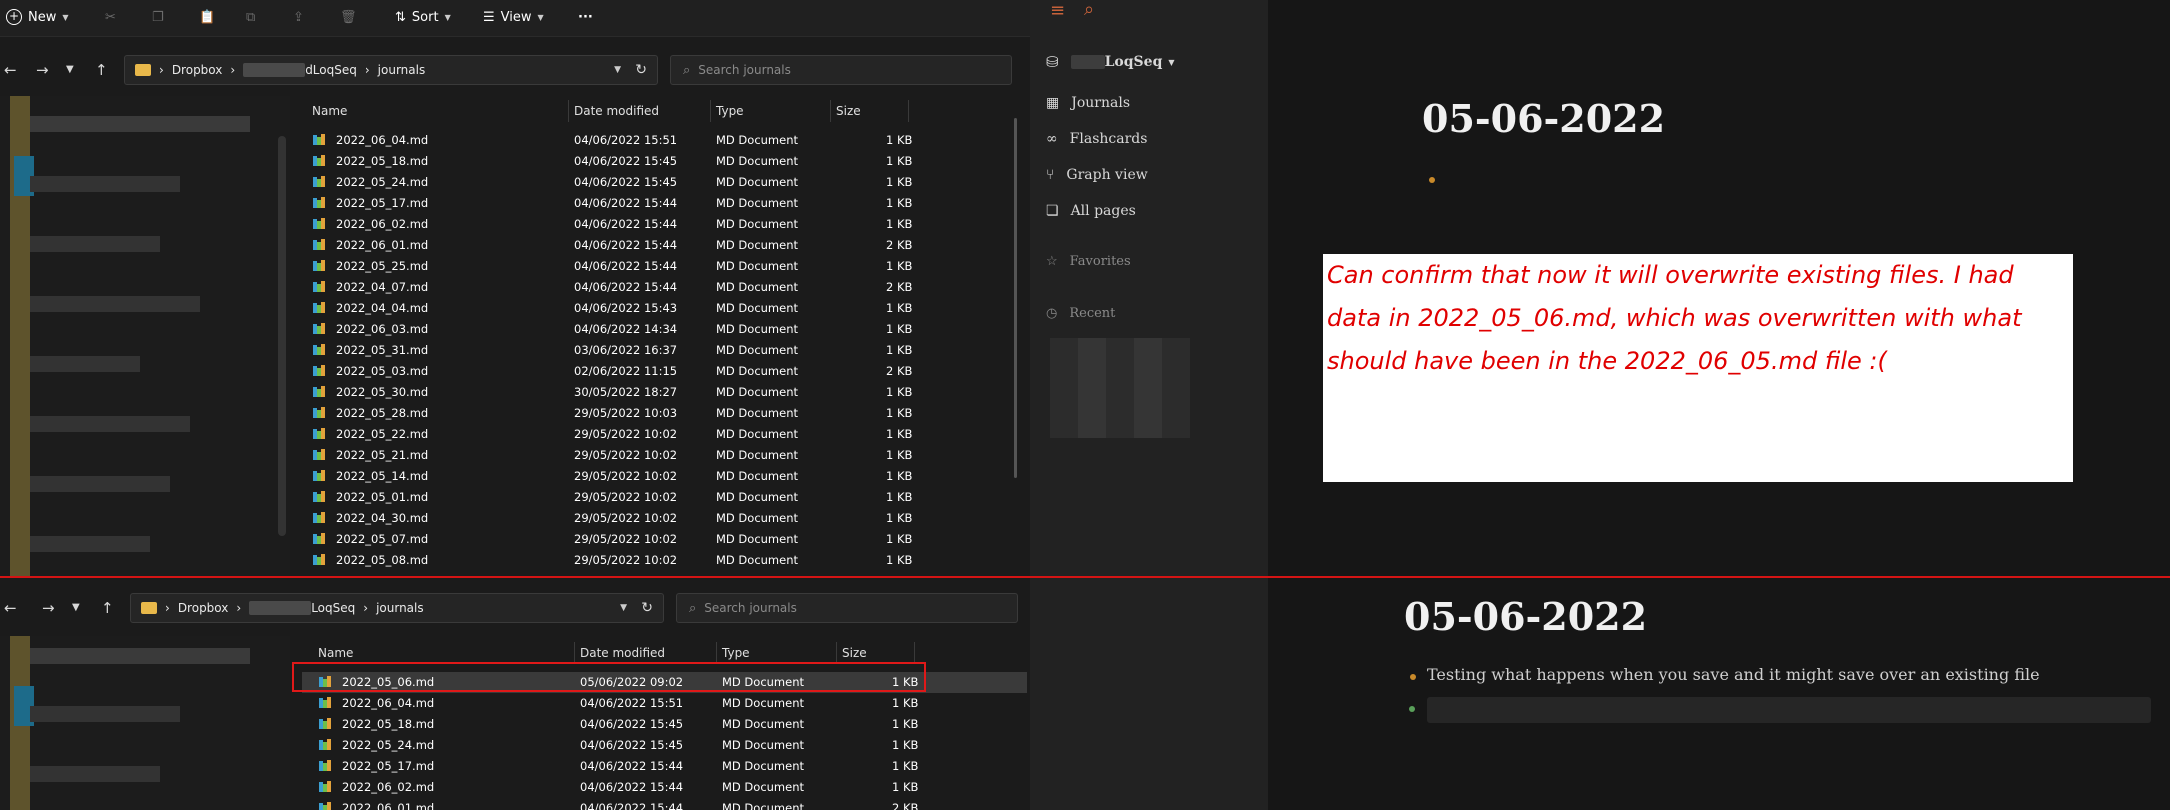 Image resolution: width=2170 pixels, height=810 pixels. What do you see at coordinates (616, 111) in the screenshot?
I see `column-header-date: Date modified` at bounding box center [616, 111].